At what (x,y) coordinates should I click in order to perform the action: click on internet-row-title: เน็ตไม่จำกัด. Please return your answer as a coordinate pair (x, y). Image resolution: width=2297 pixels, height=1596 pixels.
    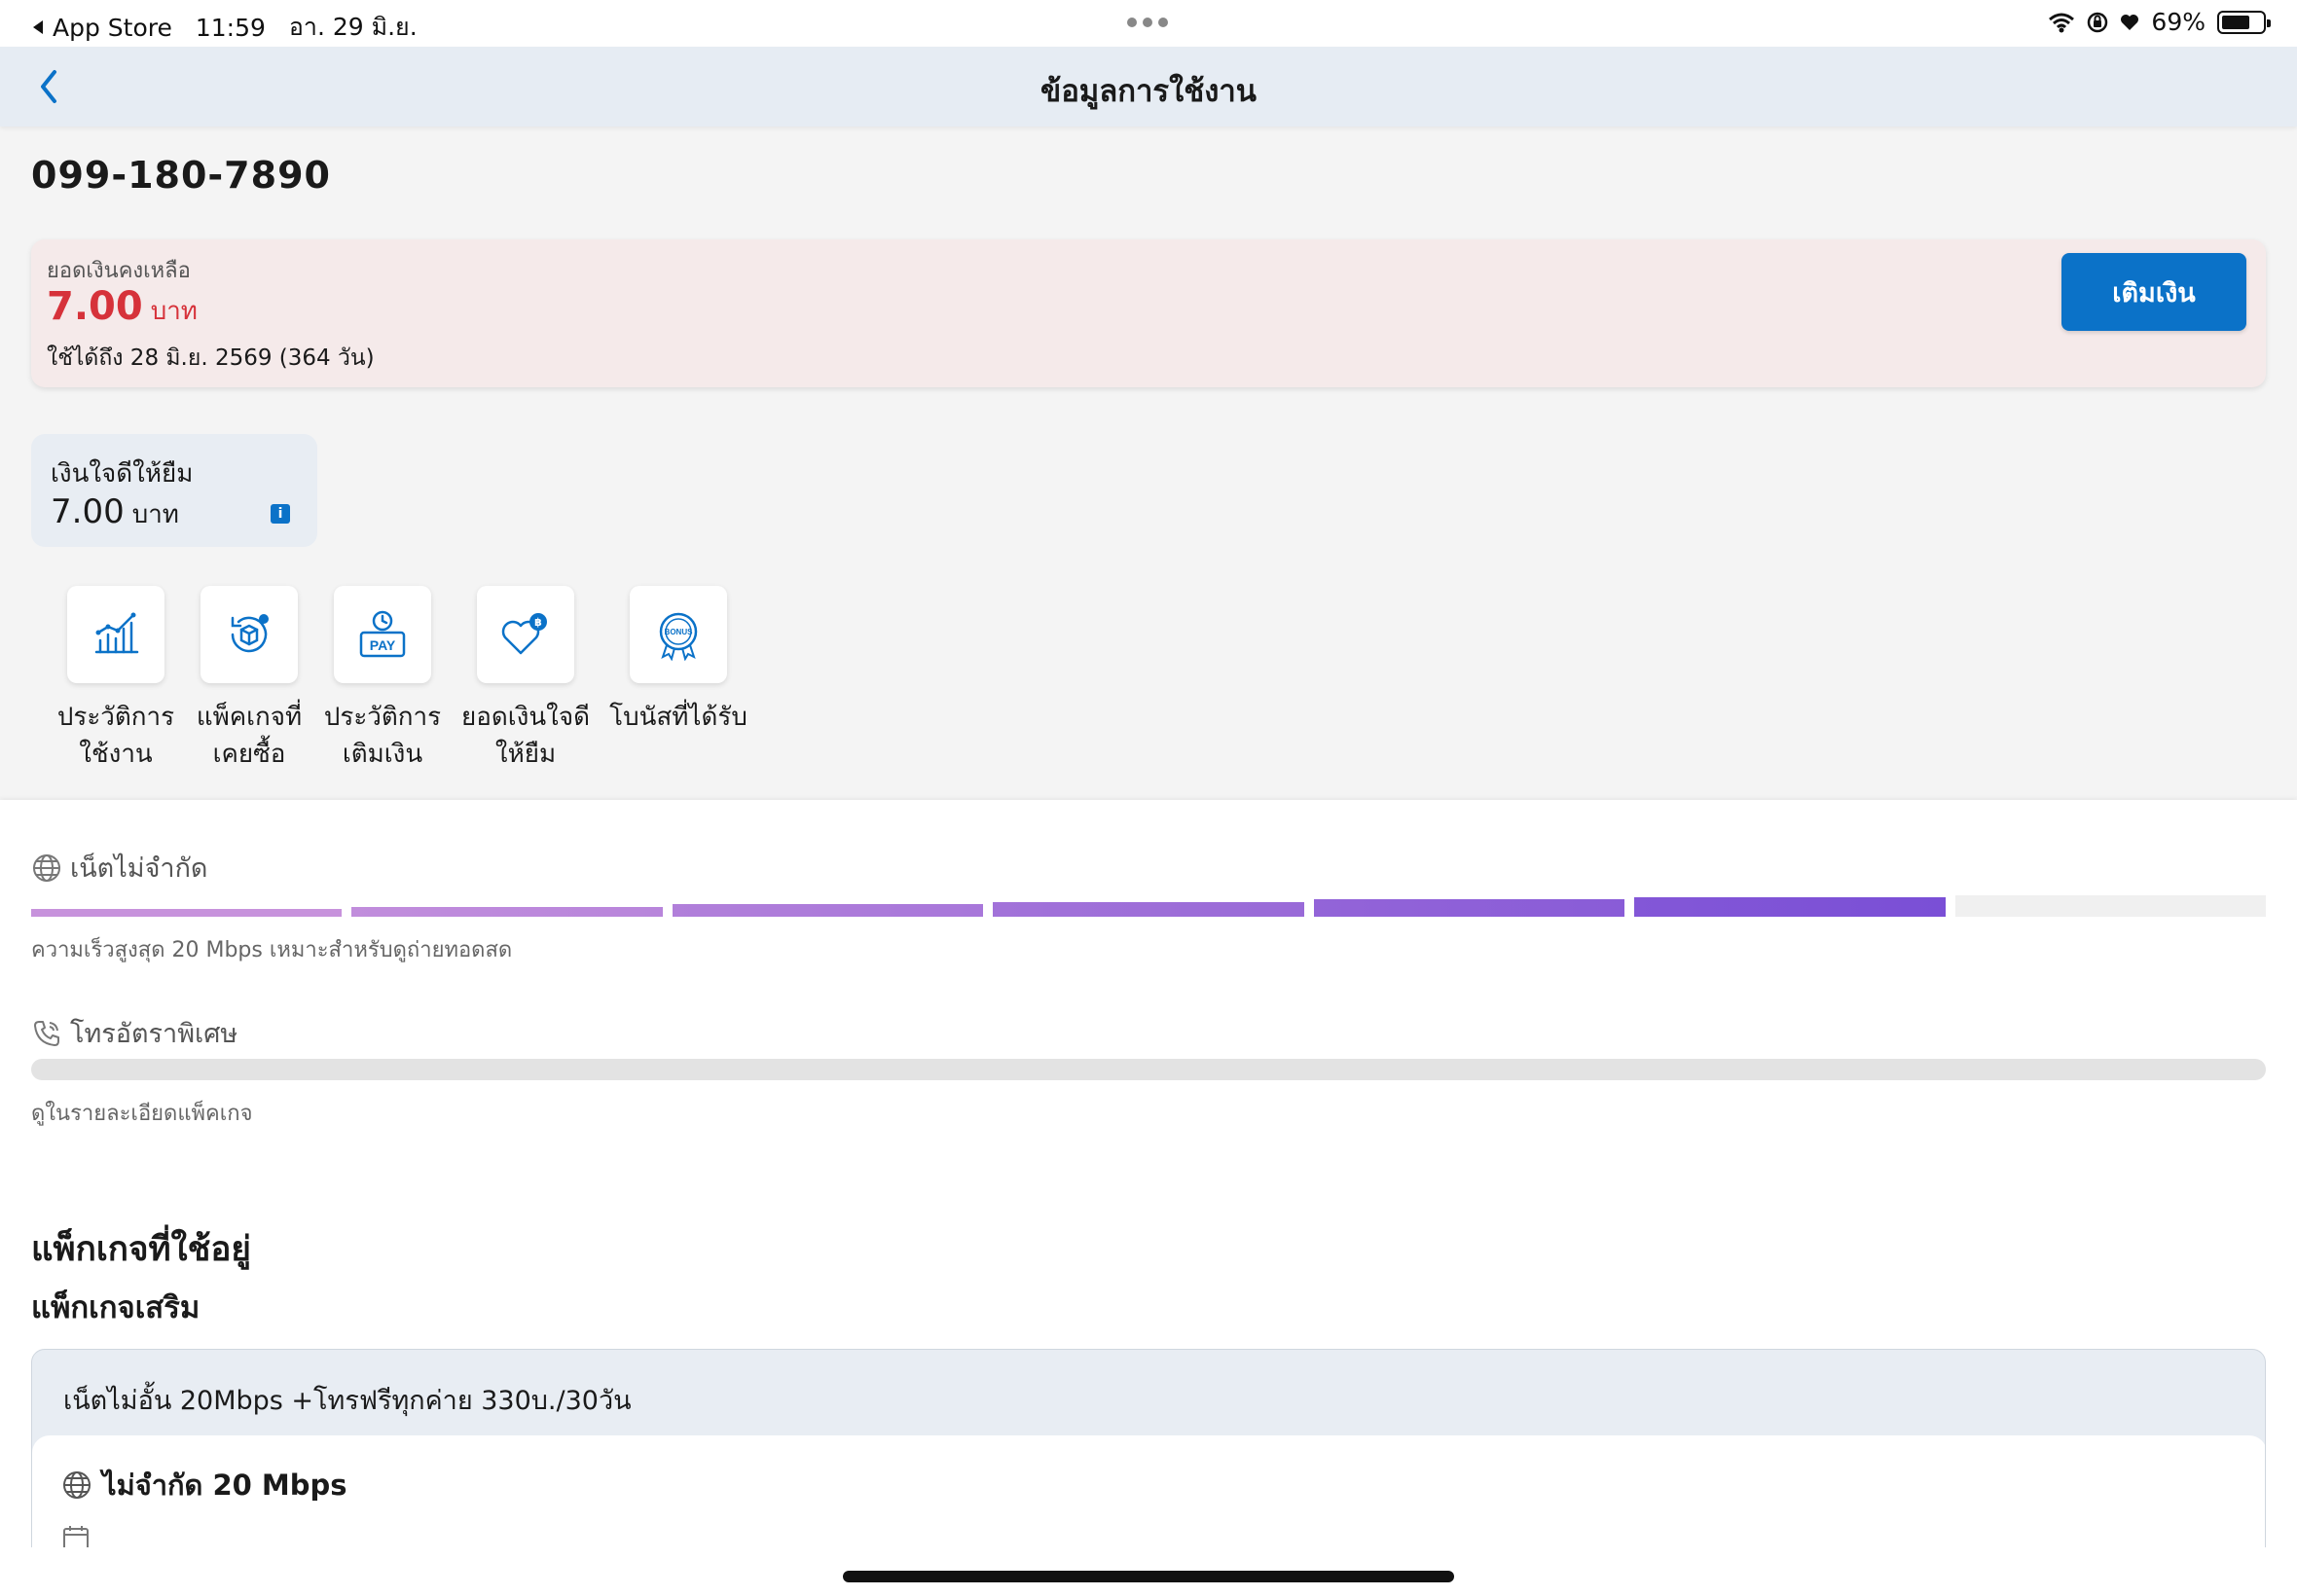
    Looking at the image, I should click on (119, 868).